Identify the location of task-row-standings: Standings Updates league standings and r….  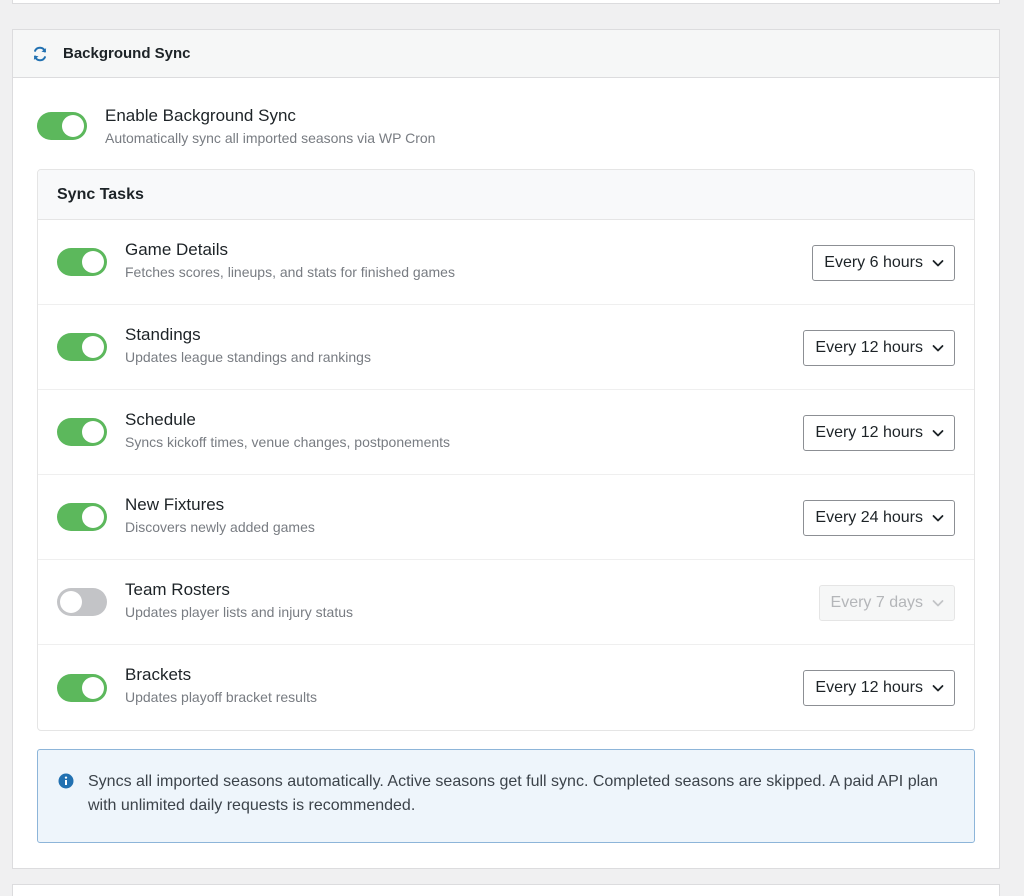
(506, 347).